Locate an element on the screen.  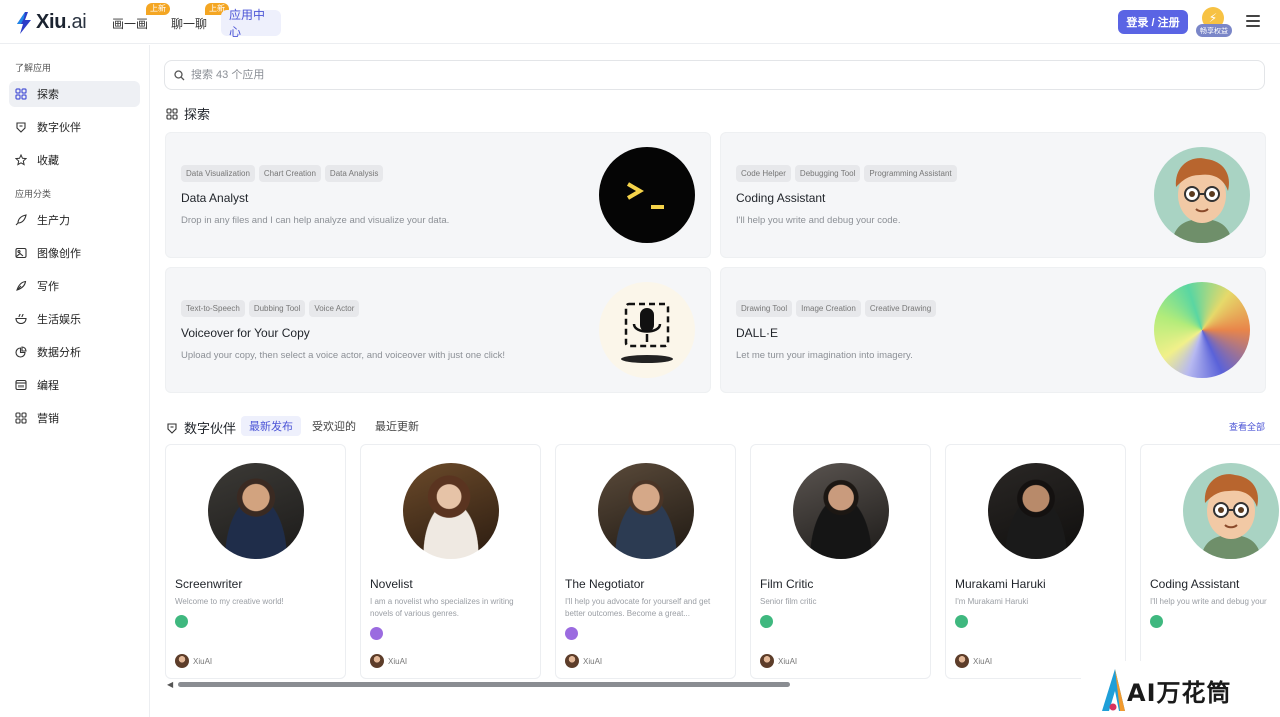
nav-chat-label: 聊一聊 is located at coordinates (189, 23).